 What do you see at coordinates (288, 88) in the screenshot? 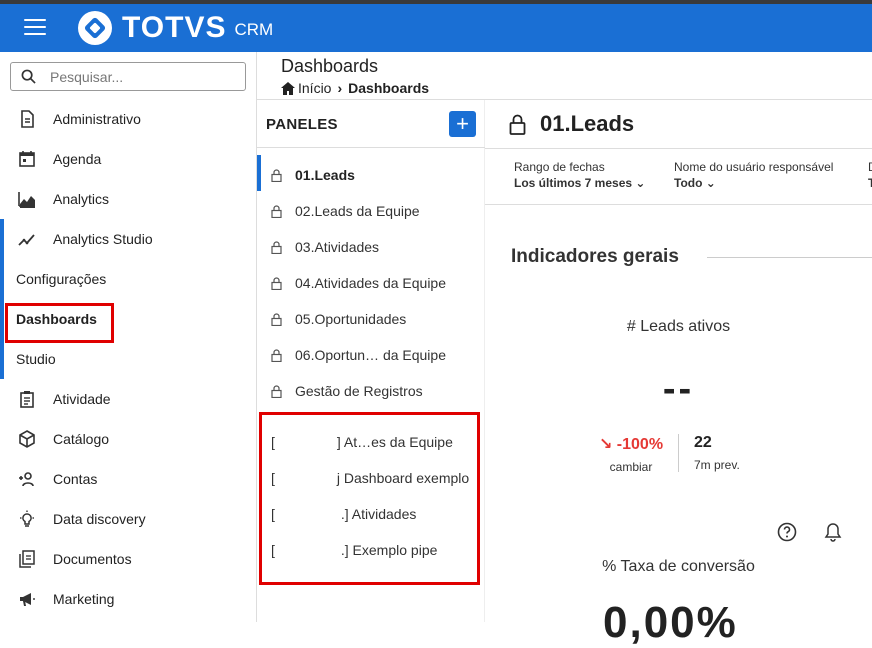
I see `home-icon` at bounding box center [288, 88].